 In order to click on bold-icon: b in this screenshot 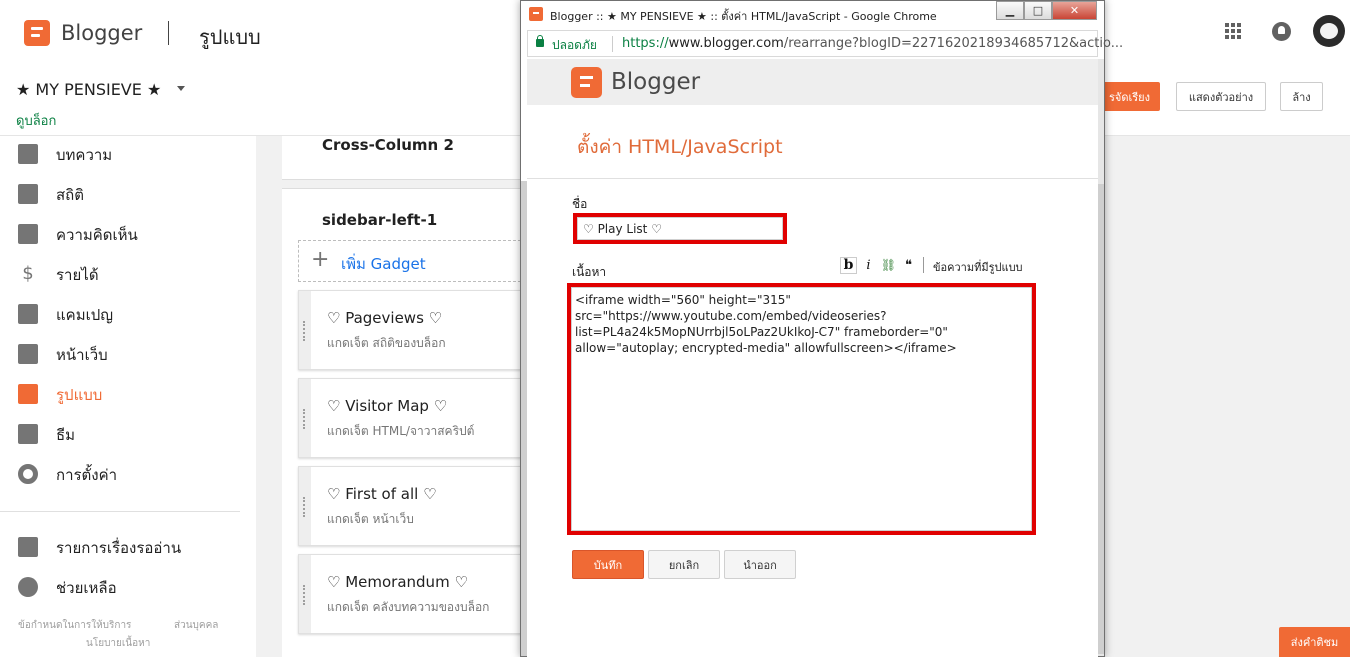, I will do `click(848, 265)`.